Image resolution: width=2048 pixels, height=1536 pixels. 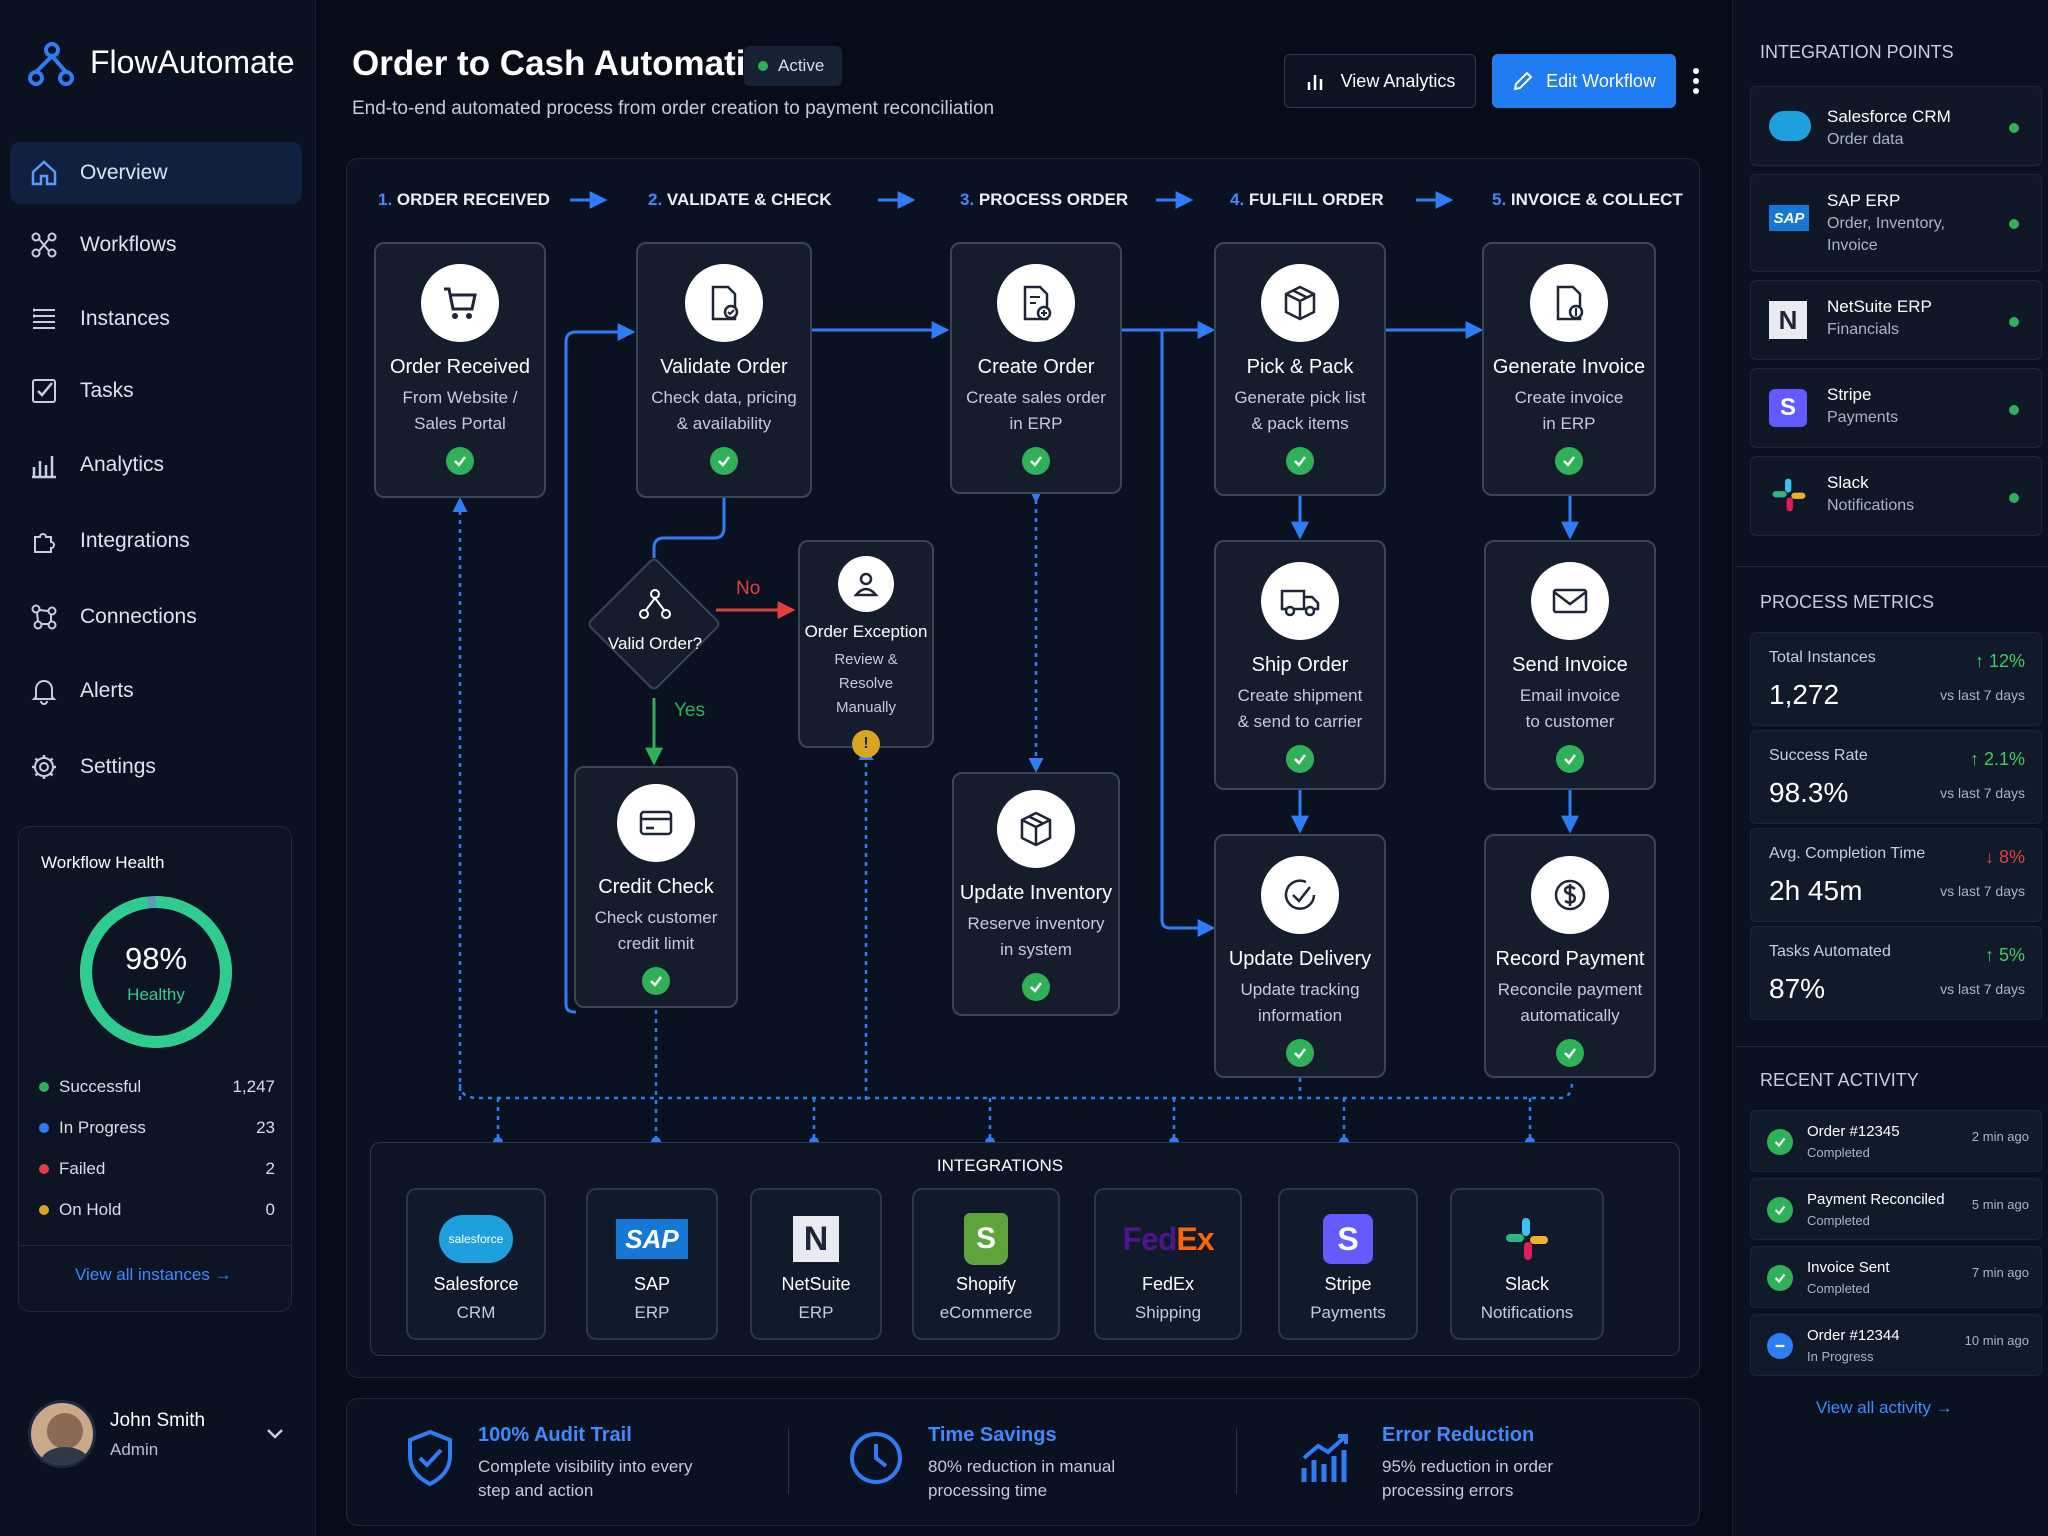 What do you see at coordinates (1527, 1312) in the screenshot?
I see `integration-type: Notifications` at bounding box center [1527, 1312].